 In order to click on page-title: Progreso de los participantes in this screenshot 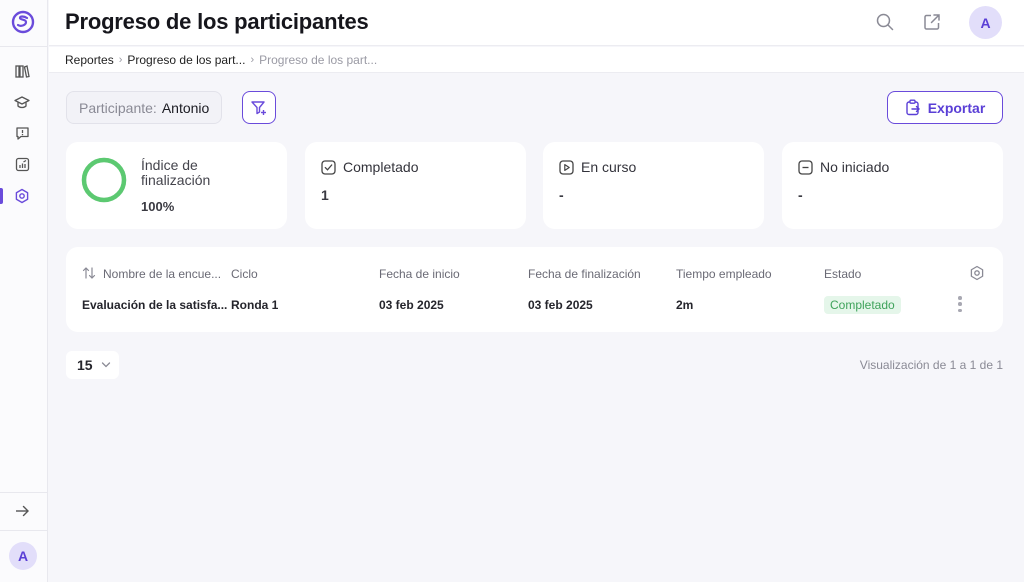, I will do `click(217, 21)`.